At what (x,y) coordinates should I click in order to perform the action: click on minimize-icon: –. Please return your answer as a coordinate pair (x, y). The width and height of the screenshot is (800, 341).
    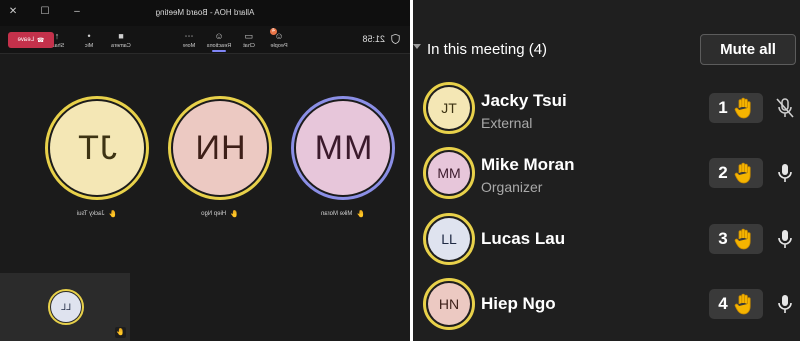
    Looking at the image, I should click on (77, 11).